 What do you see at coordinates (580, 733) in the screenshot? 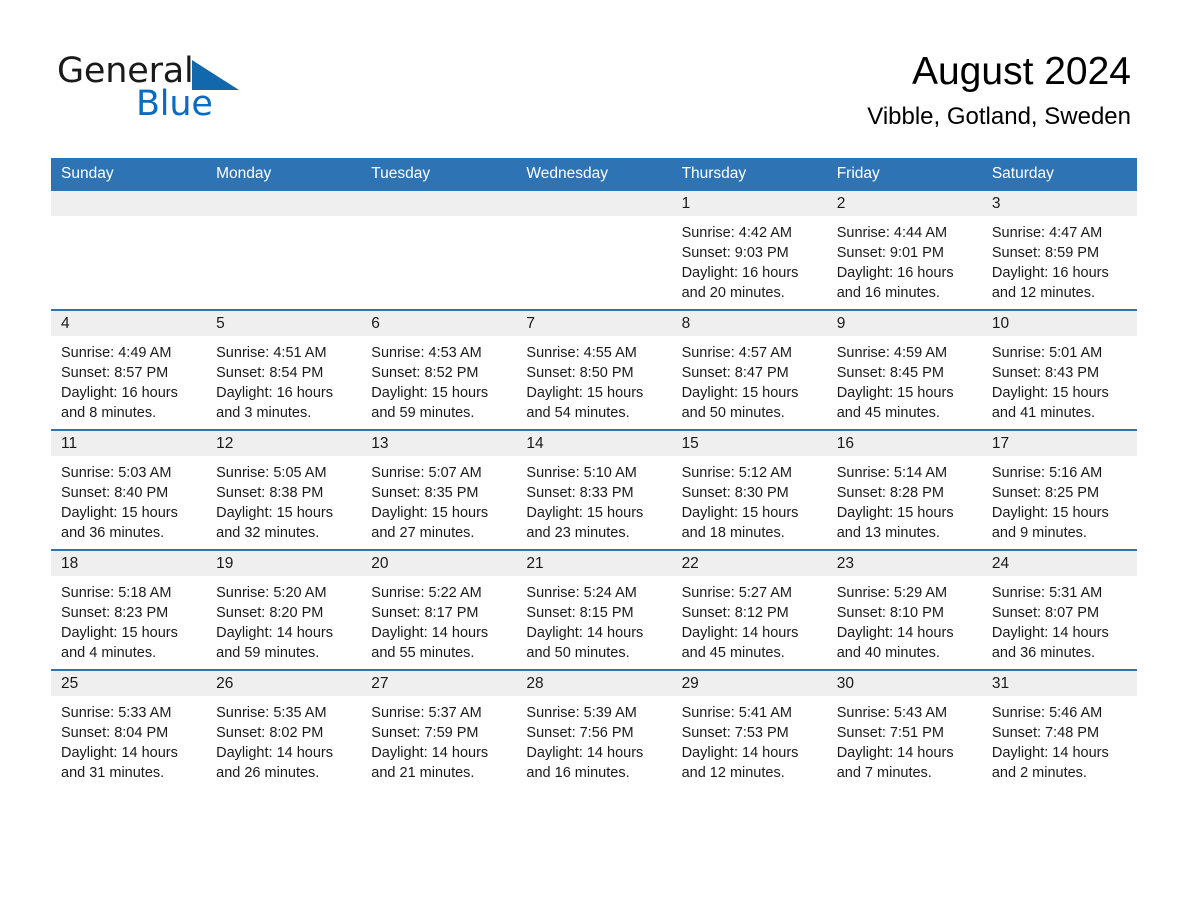
I see `sunset-text: Sunset: 7:56 PM` at bounding box center [580, 733].